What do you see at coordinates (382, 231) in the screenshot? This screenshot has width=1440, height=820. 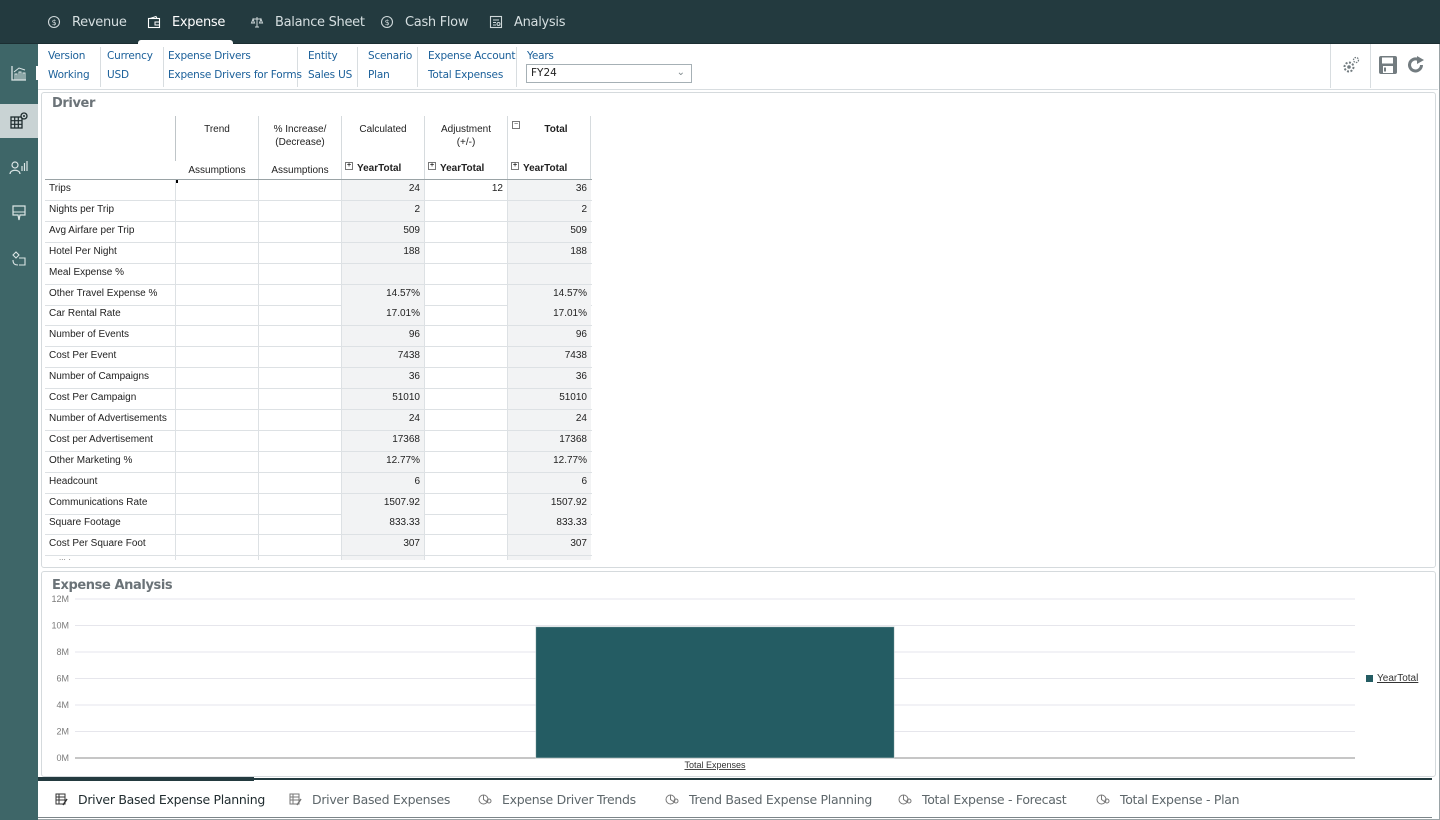 I see `cell-calc: 509` at bounding box center [382, 231].